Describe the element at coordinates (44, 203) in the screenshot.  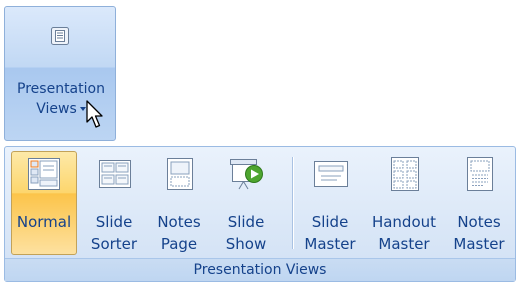
I see `normal-view-button: Normal` at that location.